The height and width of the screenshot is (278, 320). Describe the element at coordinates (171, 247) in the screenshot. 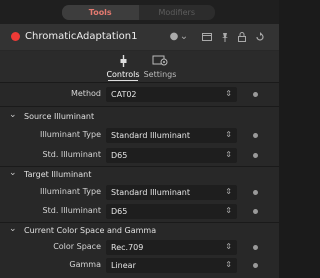

I see `color-space-select: Rec.709 ⇕` at that location.